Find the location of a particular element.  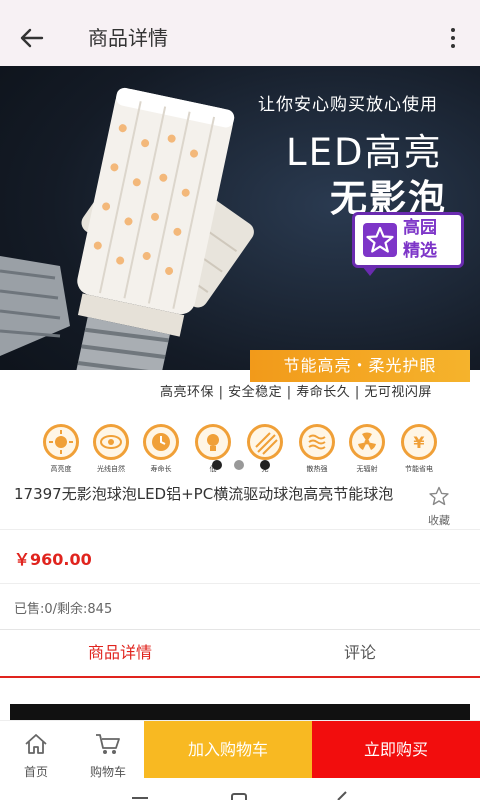

price-section: ￥960.00 is located at coordinates (240, 557).